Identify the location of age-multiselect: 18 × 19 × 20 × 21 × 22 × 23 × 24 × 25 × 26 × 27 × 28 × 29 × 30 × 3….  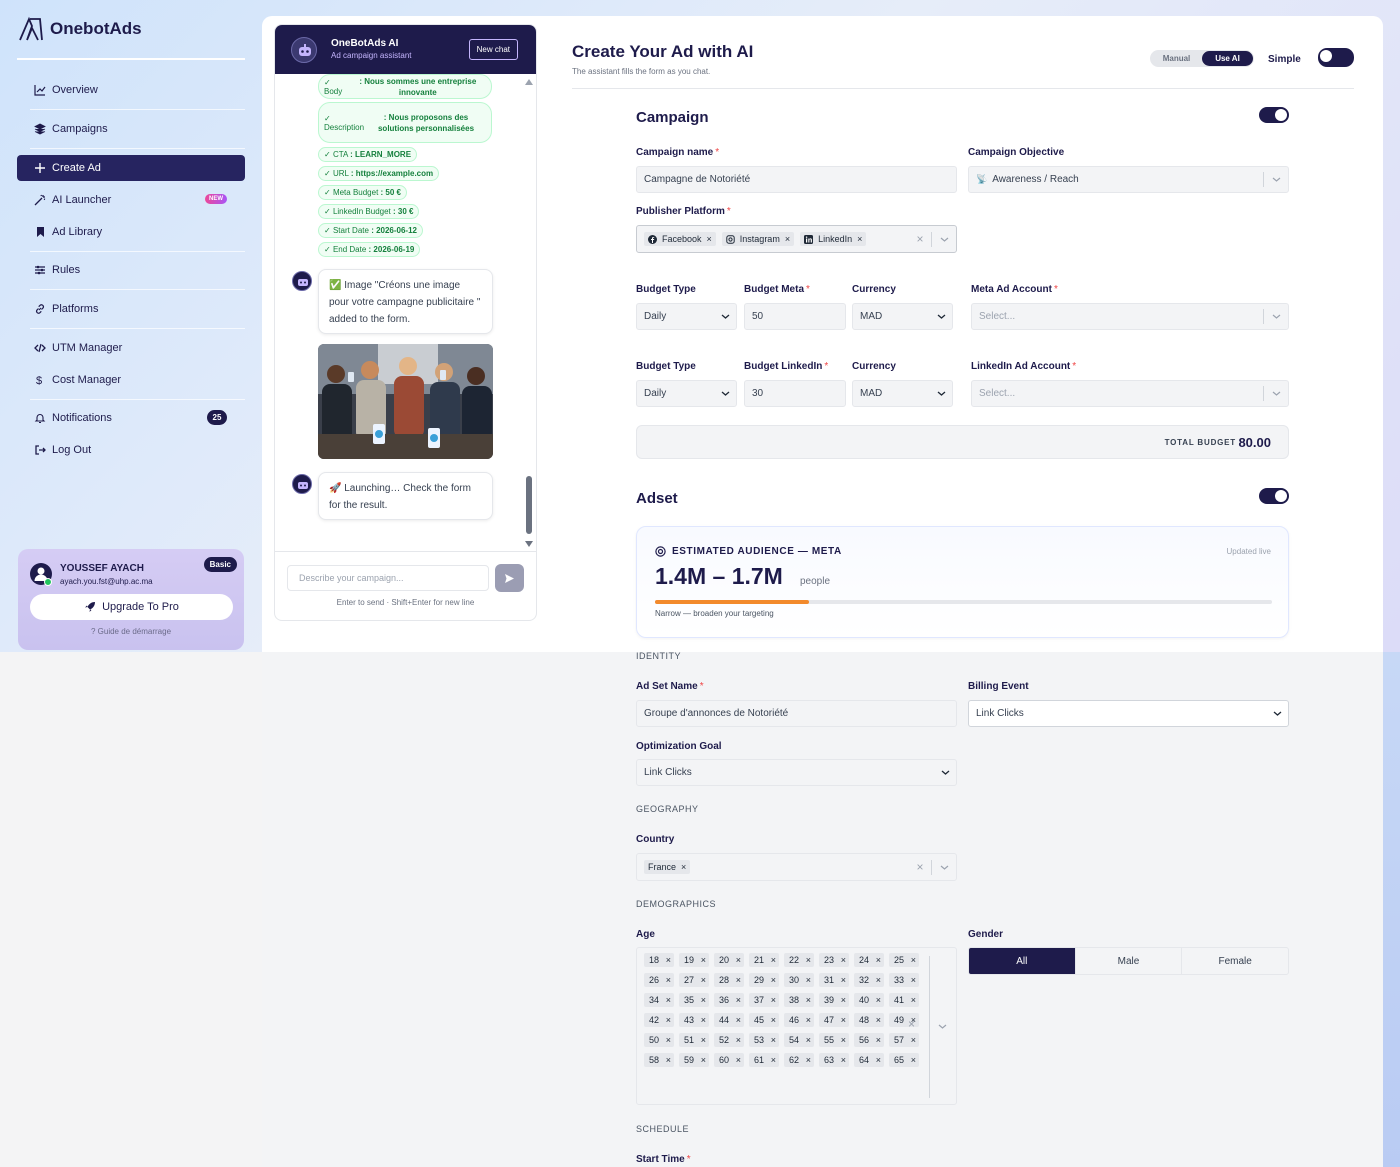
(796, 1026).